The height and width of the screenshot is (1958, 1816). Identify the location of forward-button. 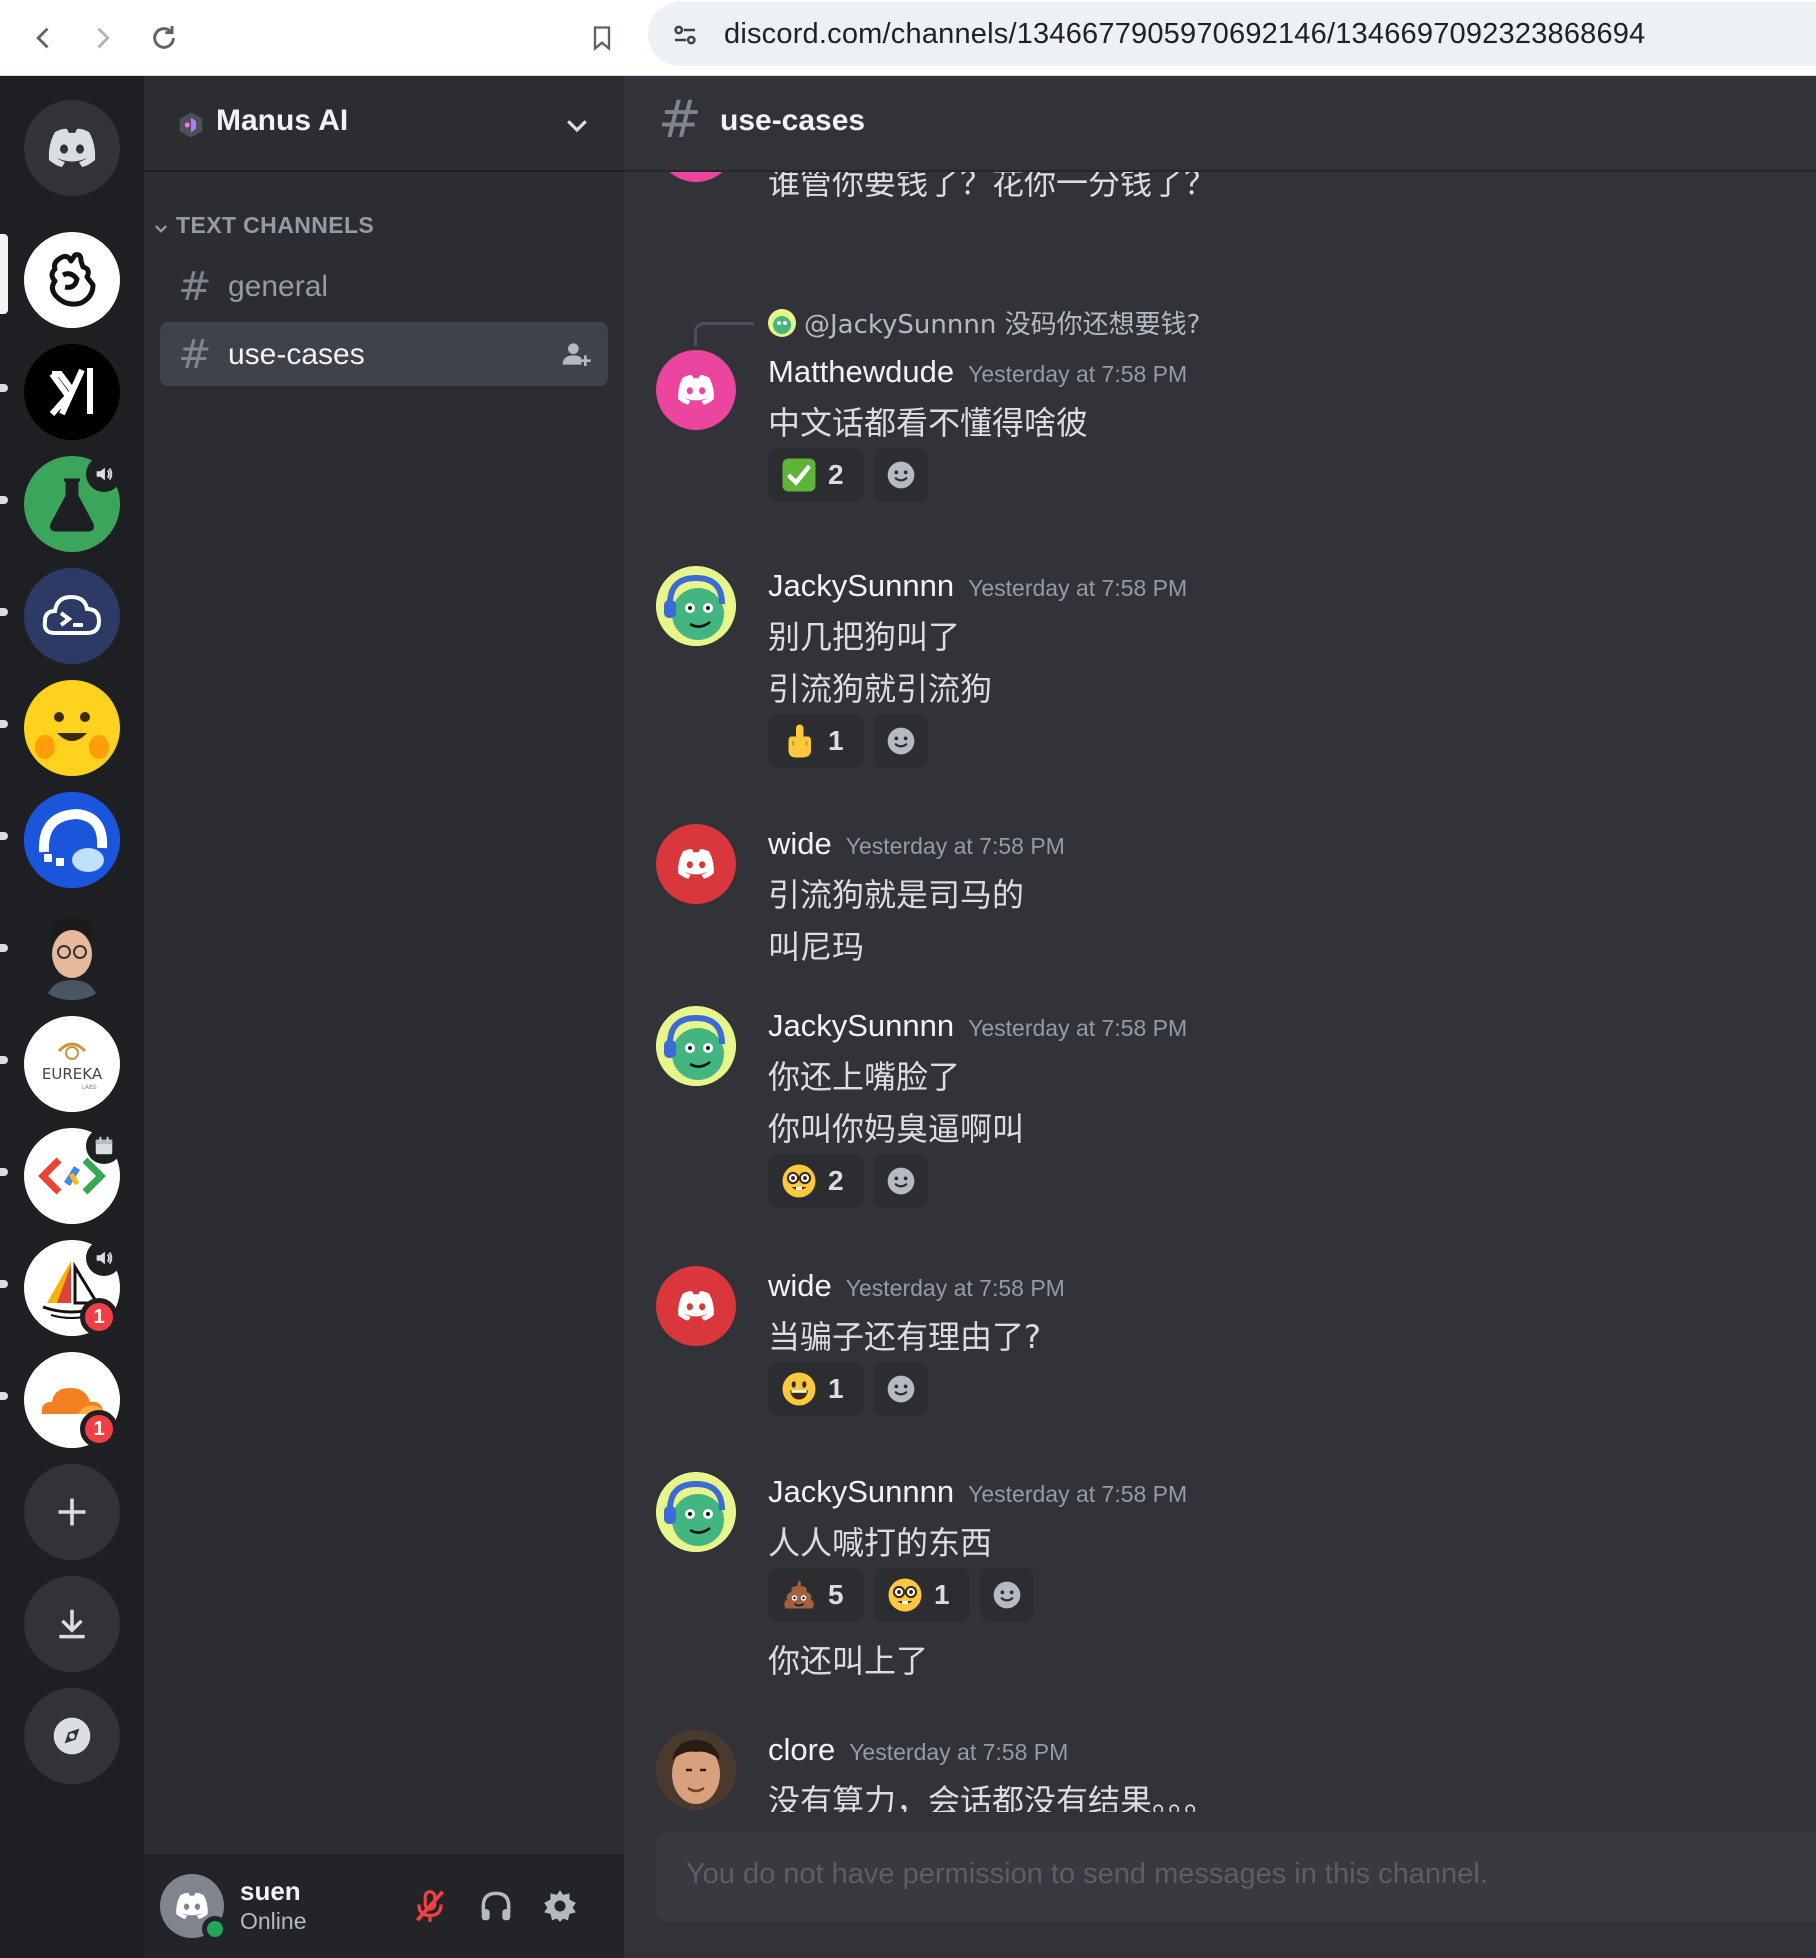
(102, 38).